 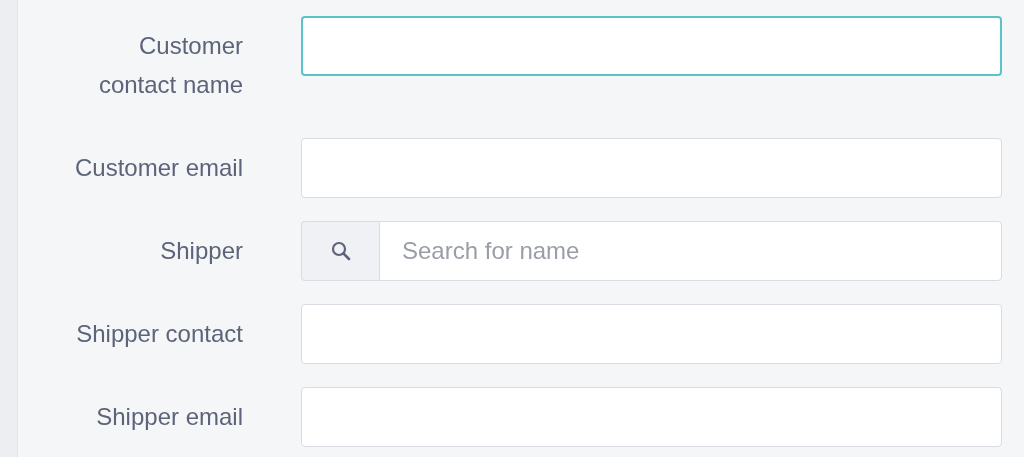 What do you see at coordinates (159, 334) in the screenshot?
I see `field-label: Shipper contact` at bounding box center [159, 334].